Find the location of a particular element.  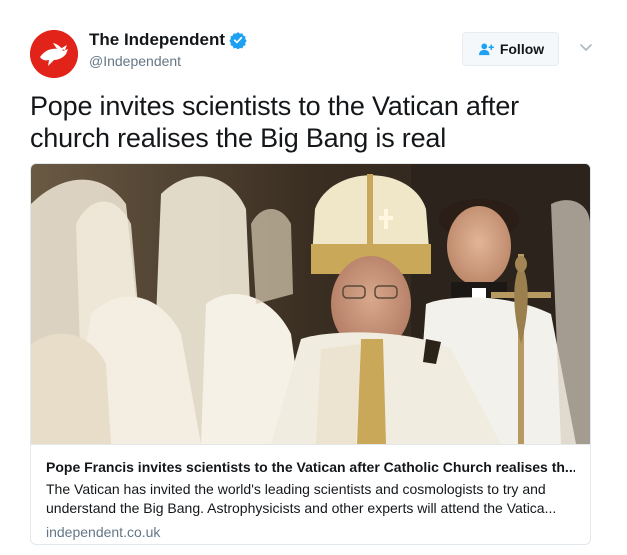

follow-button-label: Follow is located at coordinates (522, 49).